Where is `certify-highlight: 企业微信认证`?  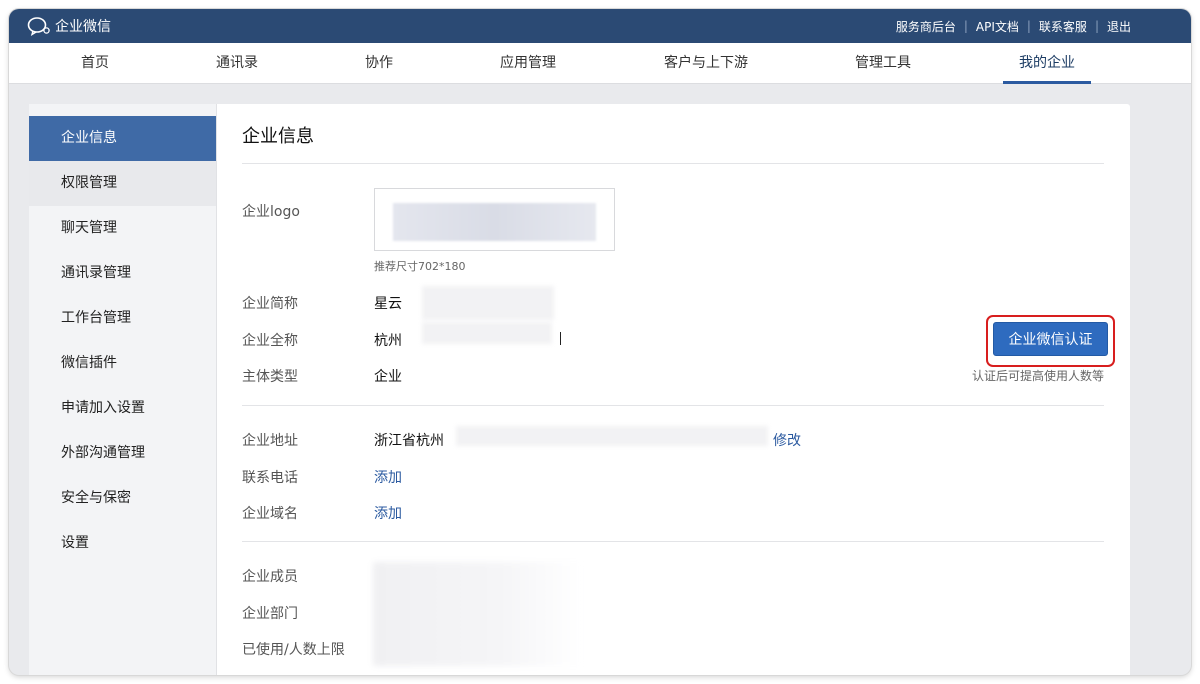
certify-highlight: 企业微信认证 is located at coordinates (1050, 341).